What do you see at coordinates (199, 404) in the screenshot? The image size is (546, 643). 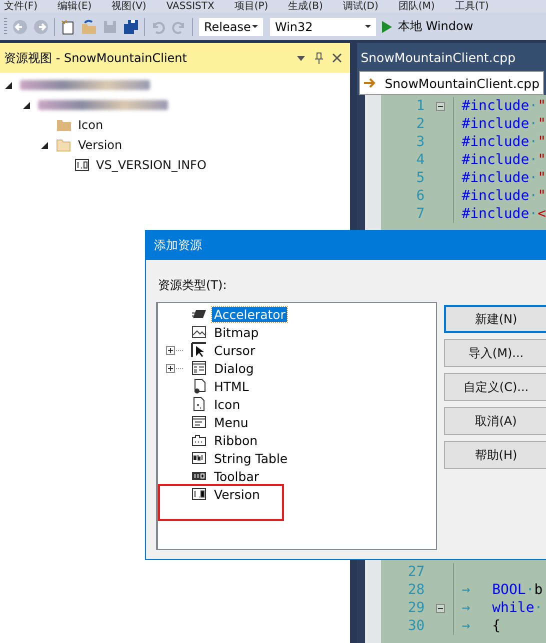 I see `file-icon` at bounding box center [199, 404].